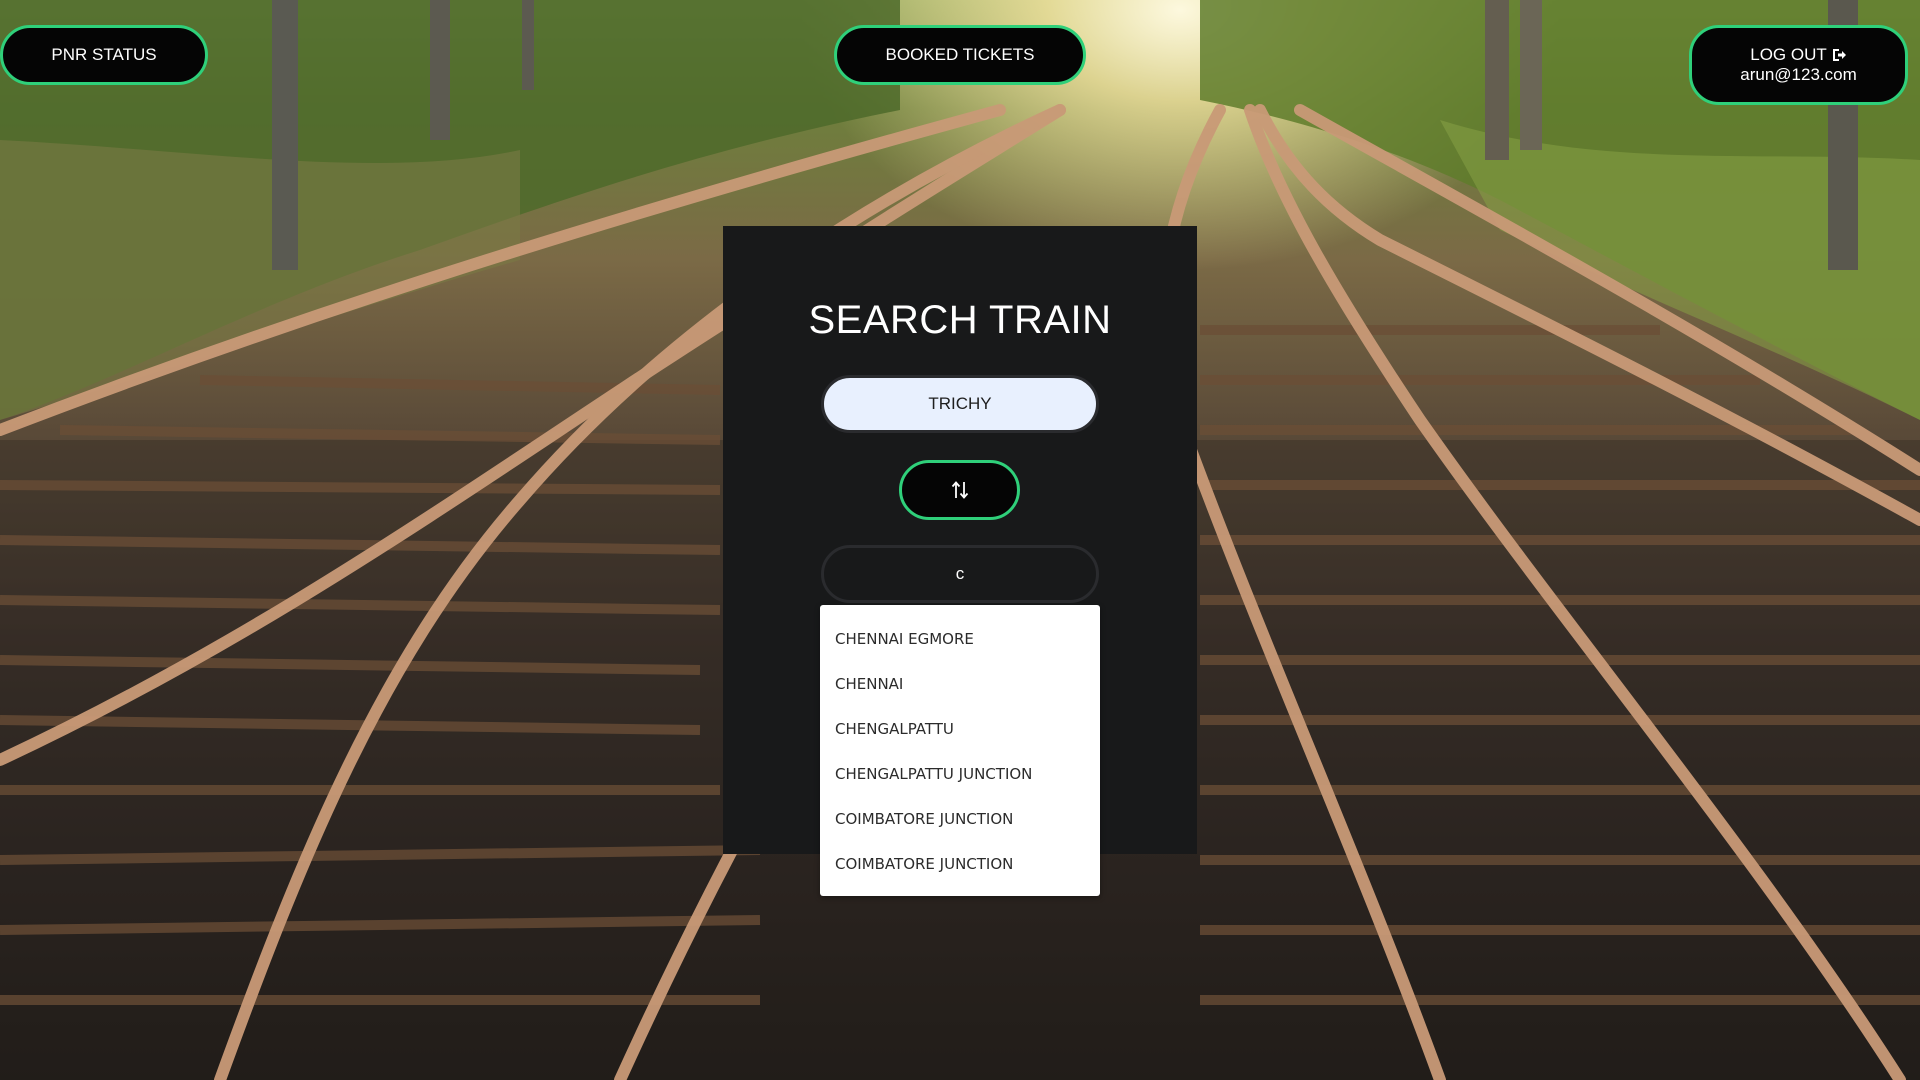  Describe the element at coordinates (960, 774) in the screenshot. I see `suggestion-item: CHENGALPATTU JUNCTION` at that location.